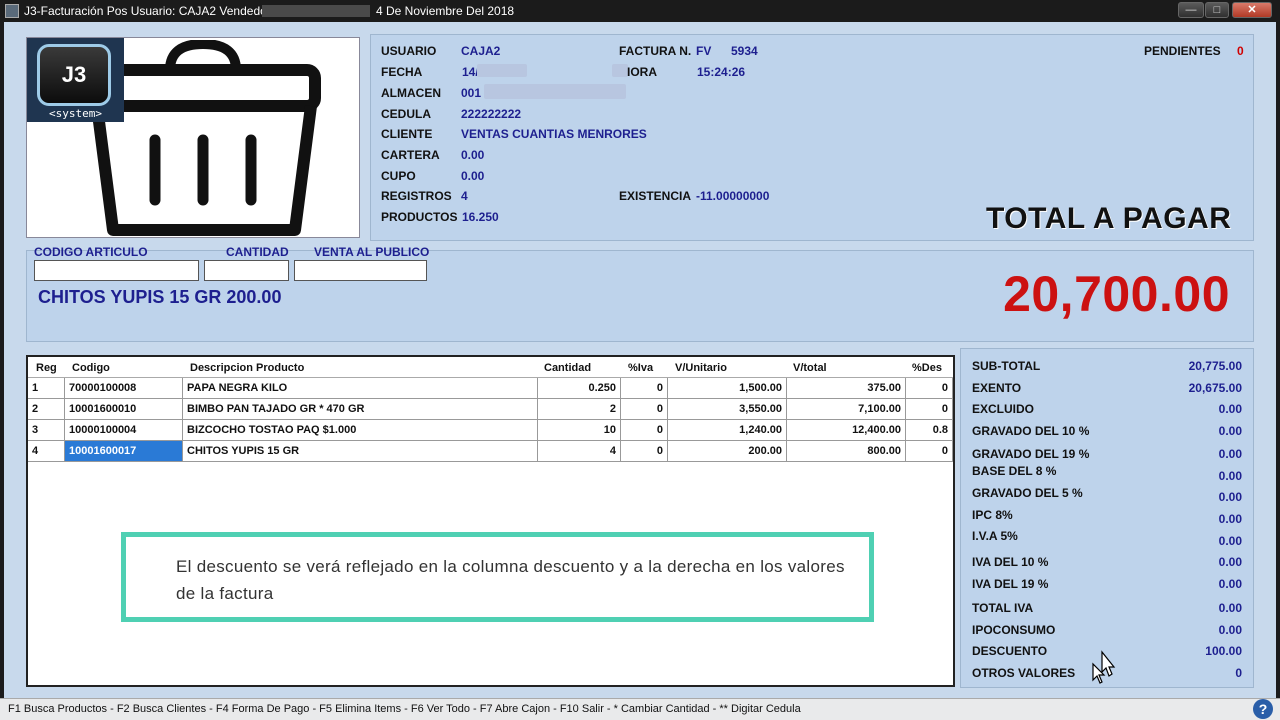  What do you see at coordinates (1104, 667) in the screenshot?
I see `mouse-cursor-icon` at bounding box center [1104, 667].